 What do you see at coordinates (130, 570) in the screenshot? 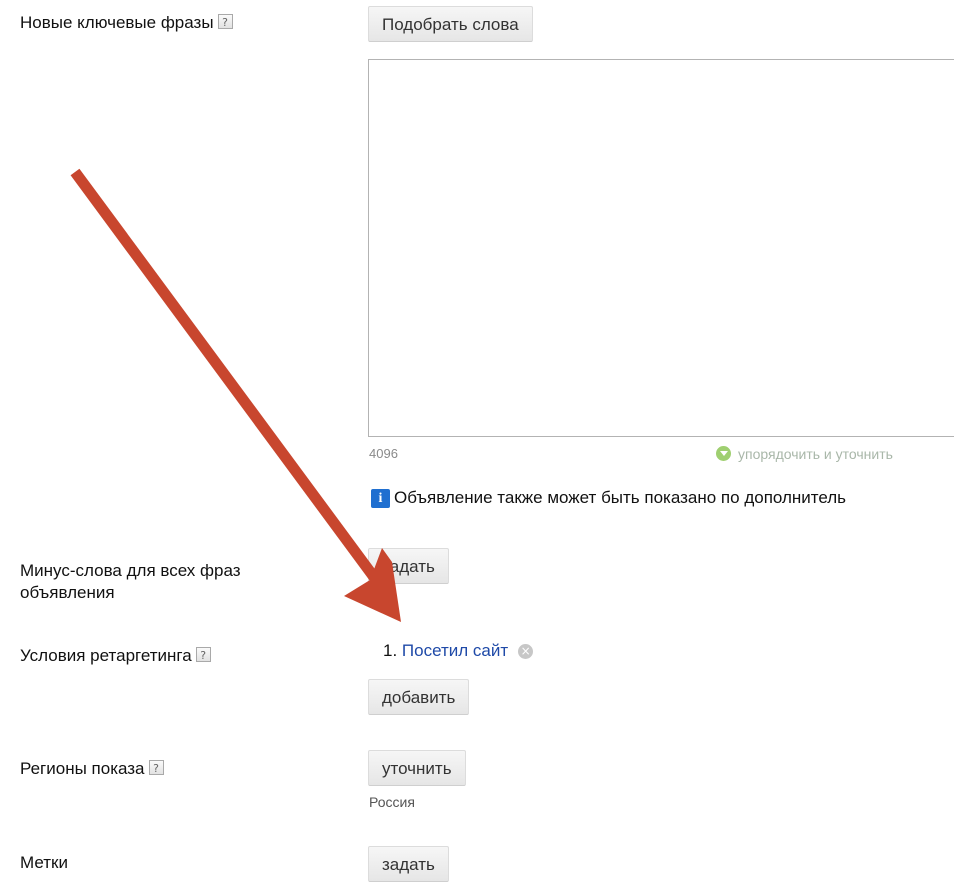
I see `minus-words-label-line1: Минус-слова для всех фраз` at bounding box center [130, 570].